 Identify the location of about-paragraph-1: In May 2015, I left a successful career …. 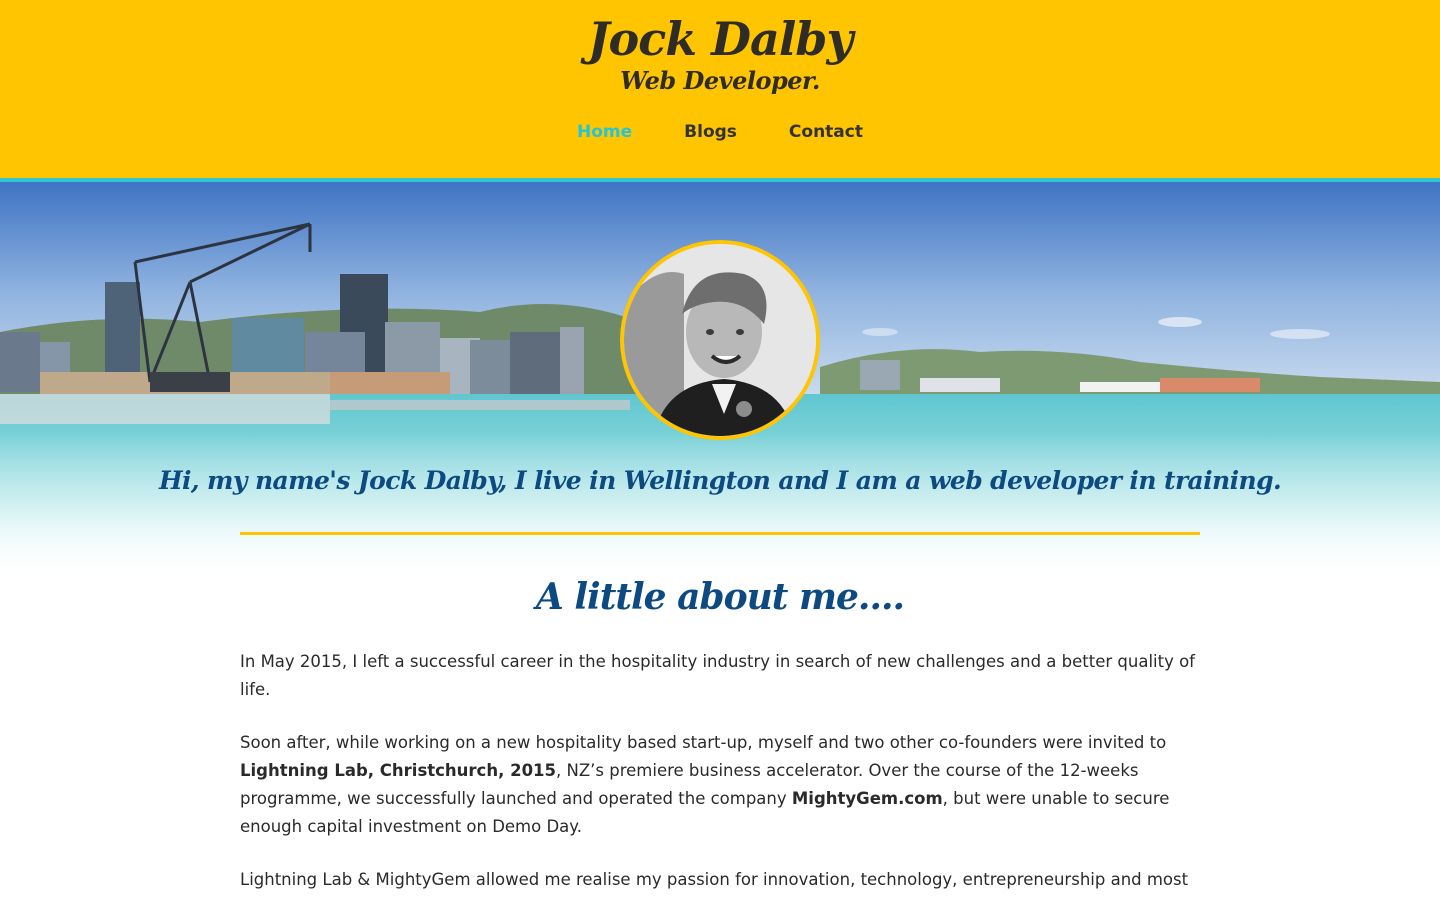
(717, 675).